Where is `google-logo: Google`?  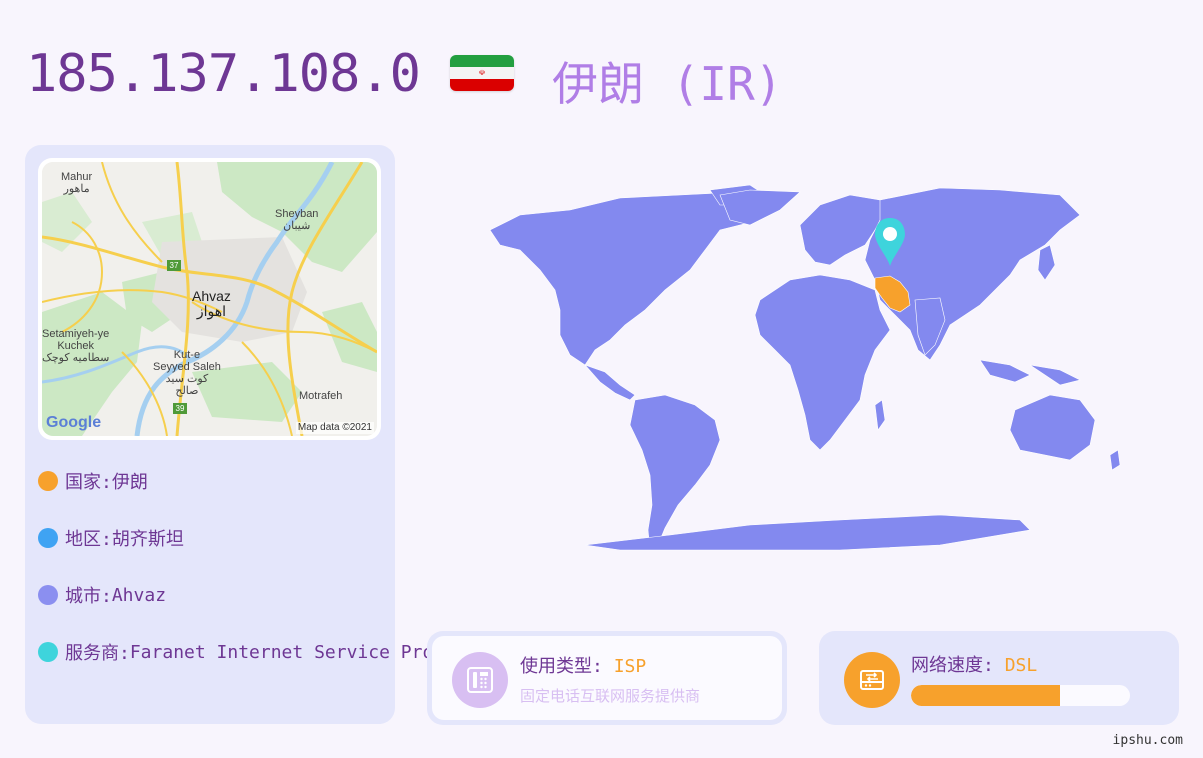 google-logo: Google is located at coordinates (74, 422).